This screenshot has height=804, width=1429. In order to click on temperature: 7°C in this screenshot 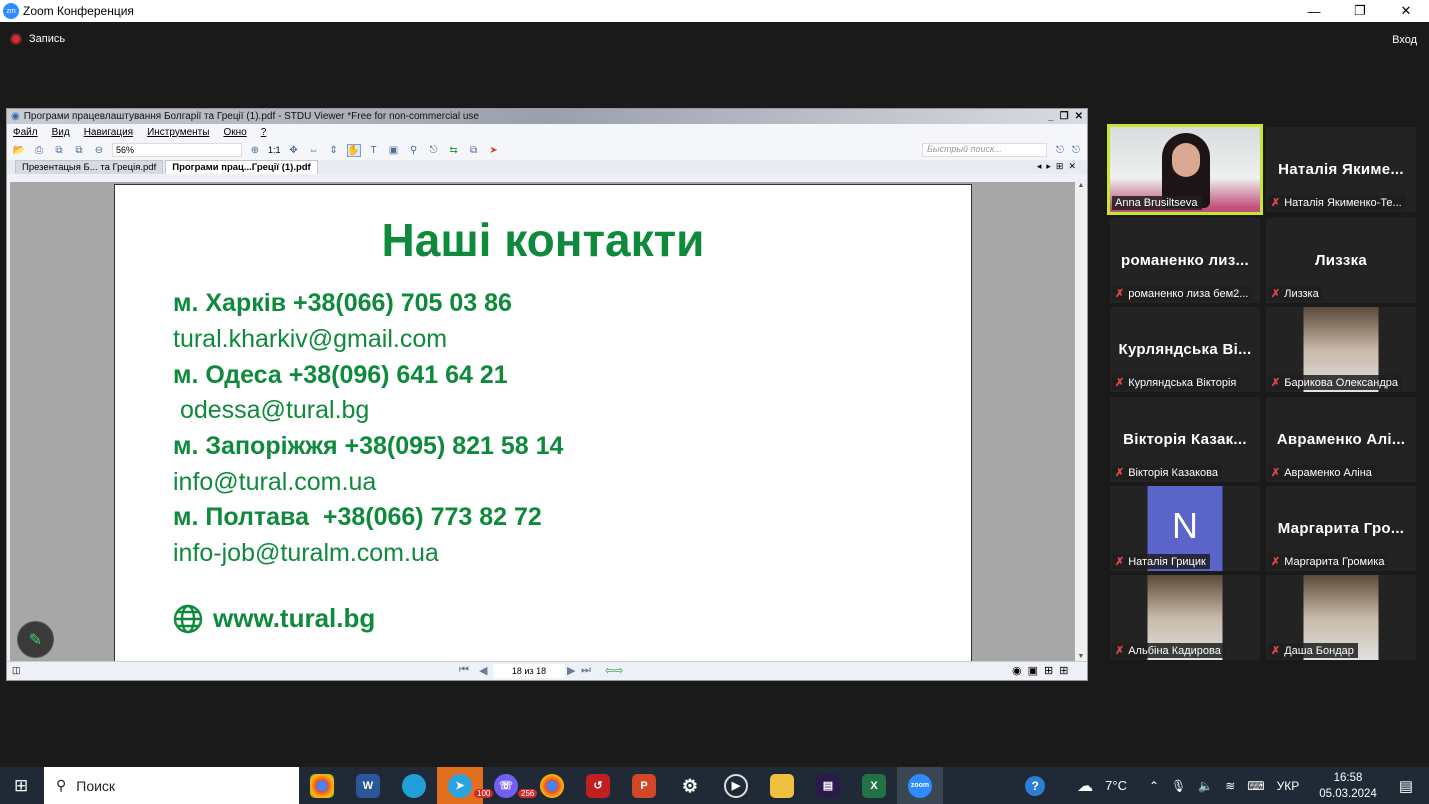, I will do `click(1116, 785)`.